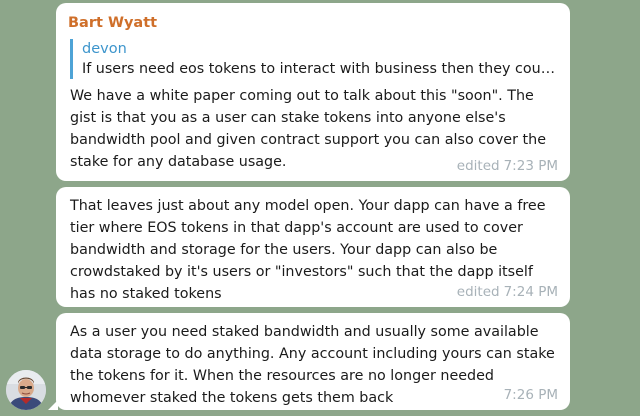 The image size is (640, 416). I want to click on message-meta: edited 7:24 PM, so click(507, 292).